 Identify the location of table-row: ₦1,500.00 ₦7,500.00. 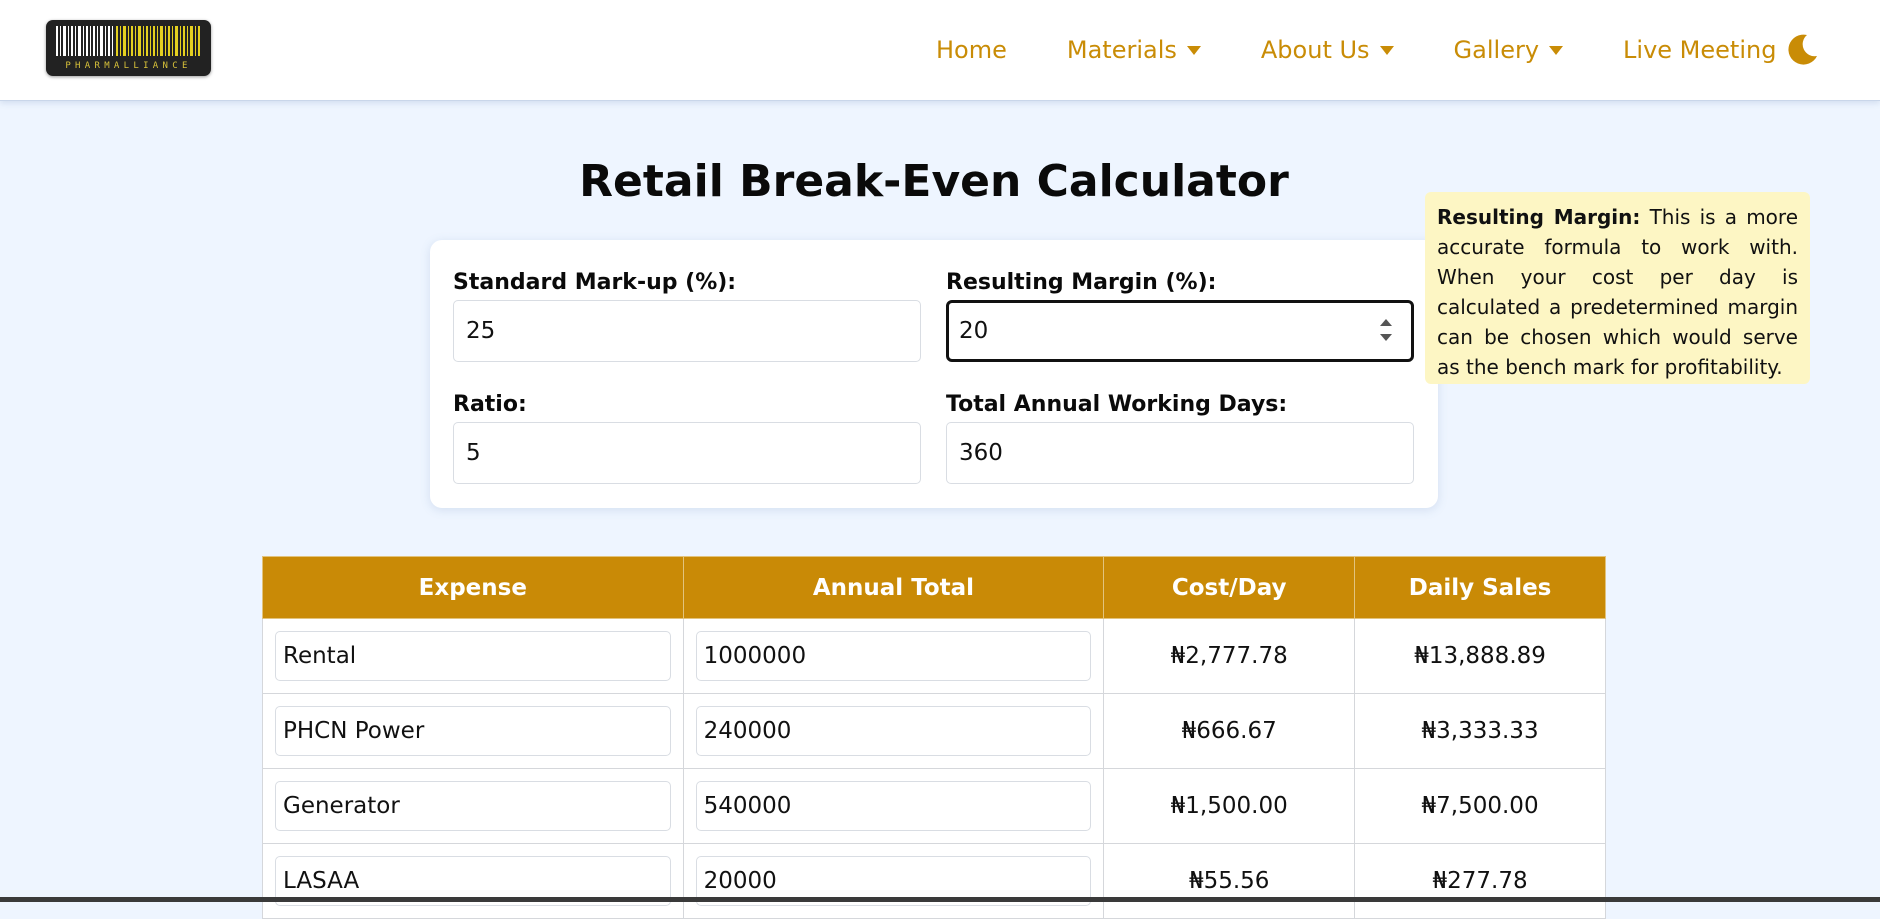
(934, 806).